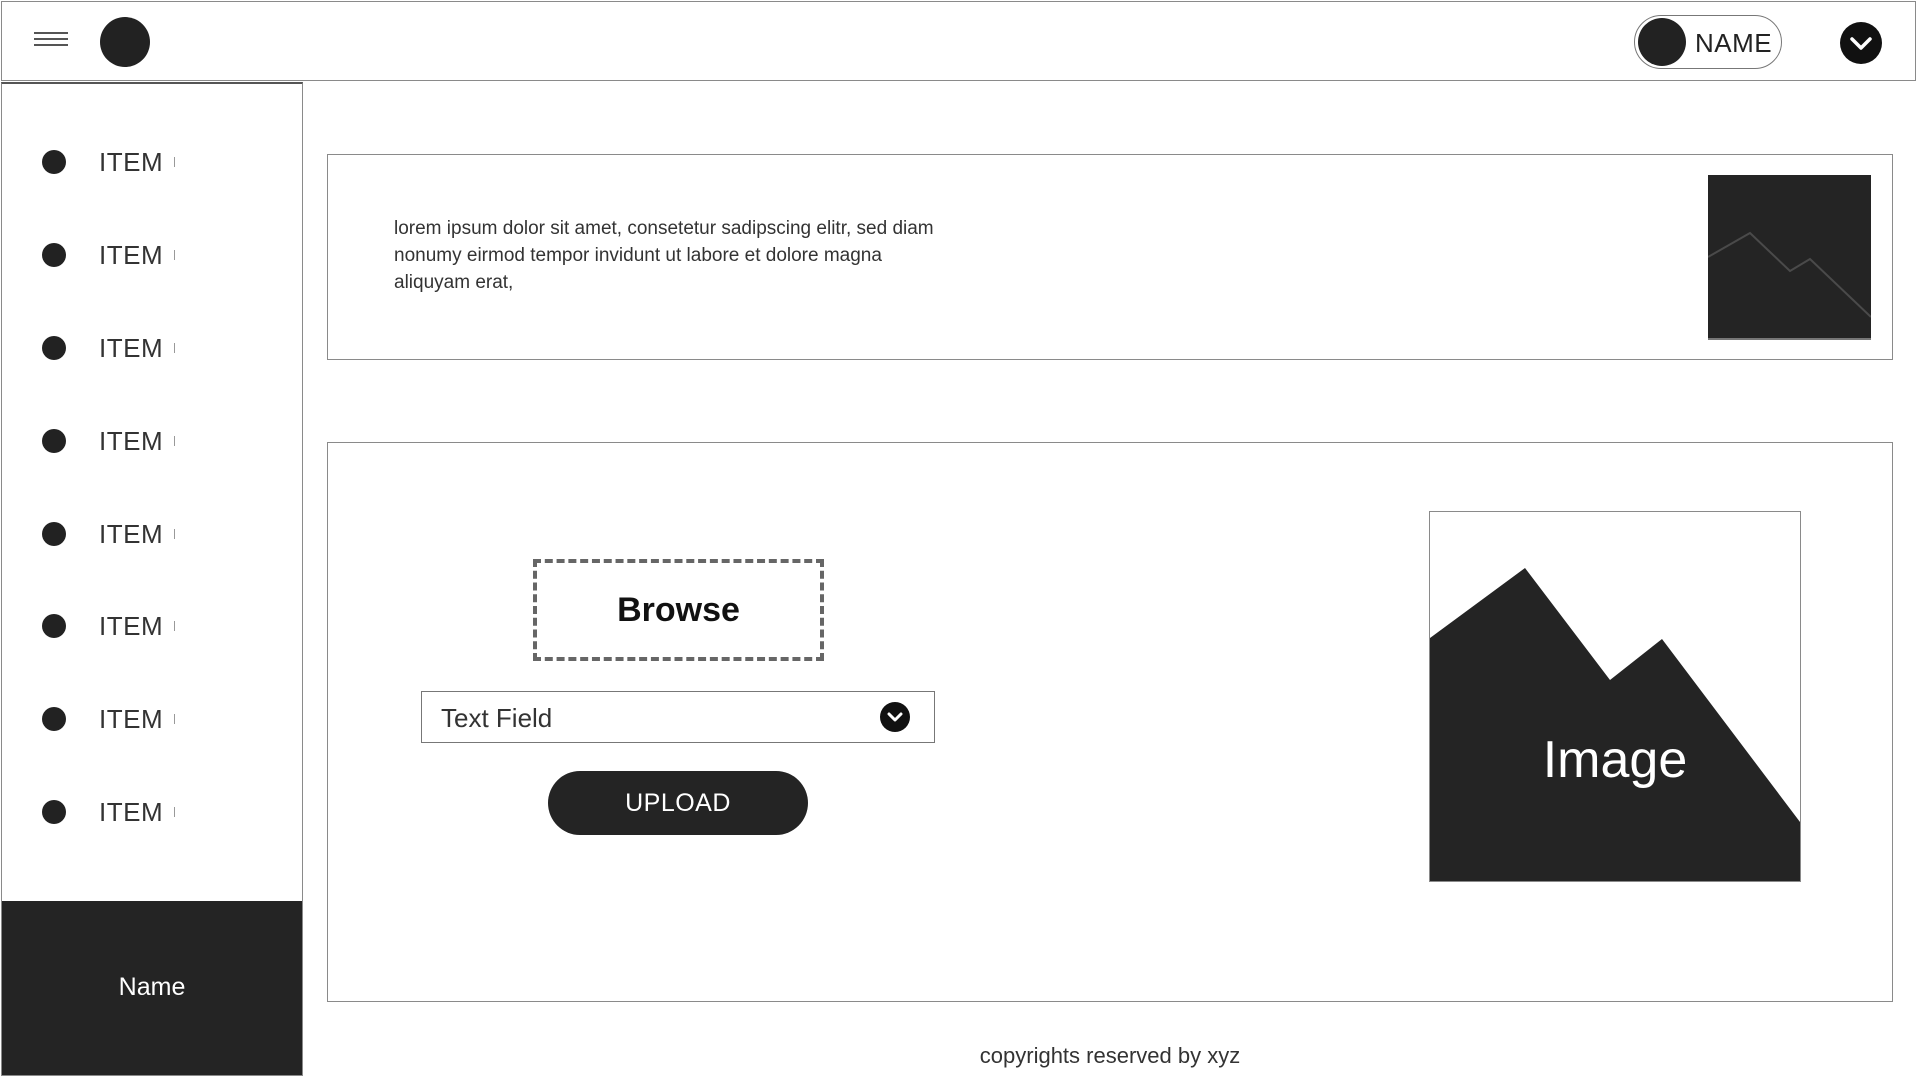 Image resolution: width=1918 pixels, height=1076 pixels. I want to click on sidebar-footer-name: Name, so click(152, 987).